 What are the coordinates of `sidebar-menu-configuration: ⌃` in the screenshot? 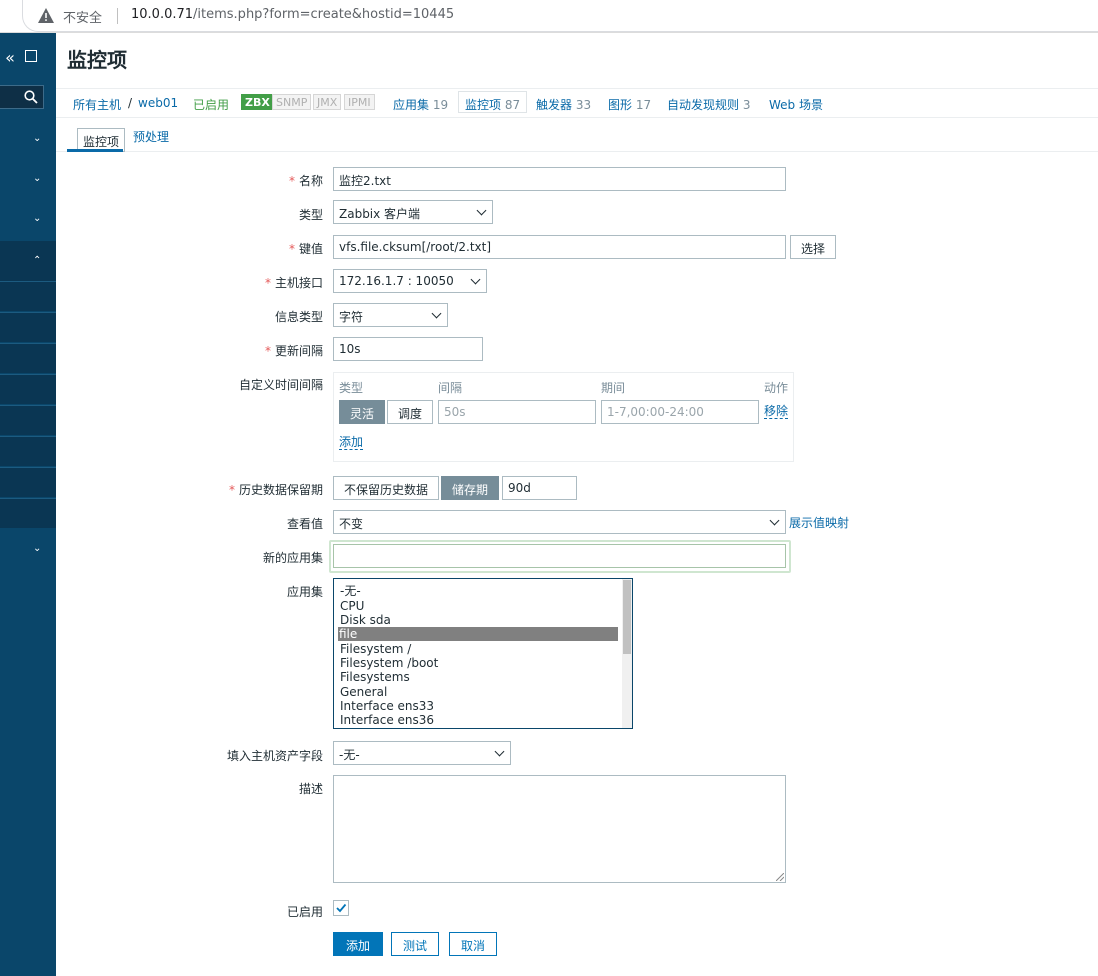 It's located at (28, 261).